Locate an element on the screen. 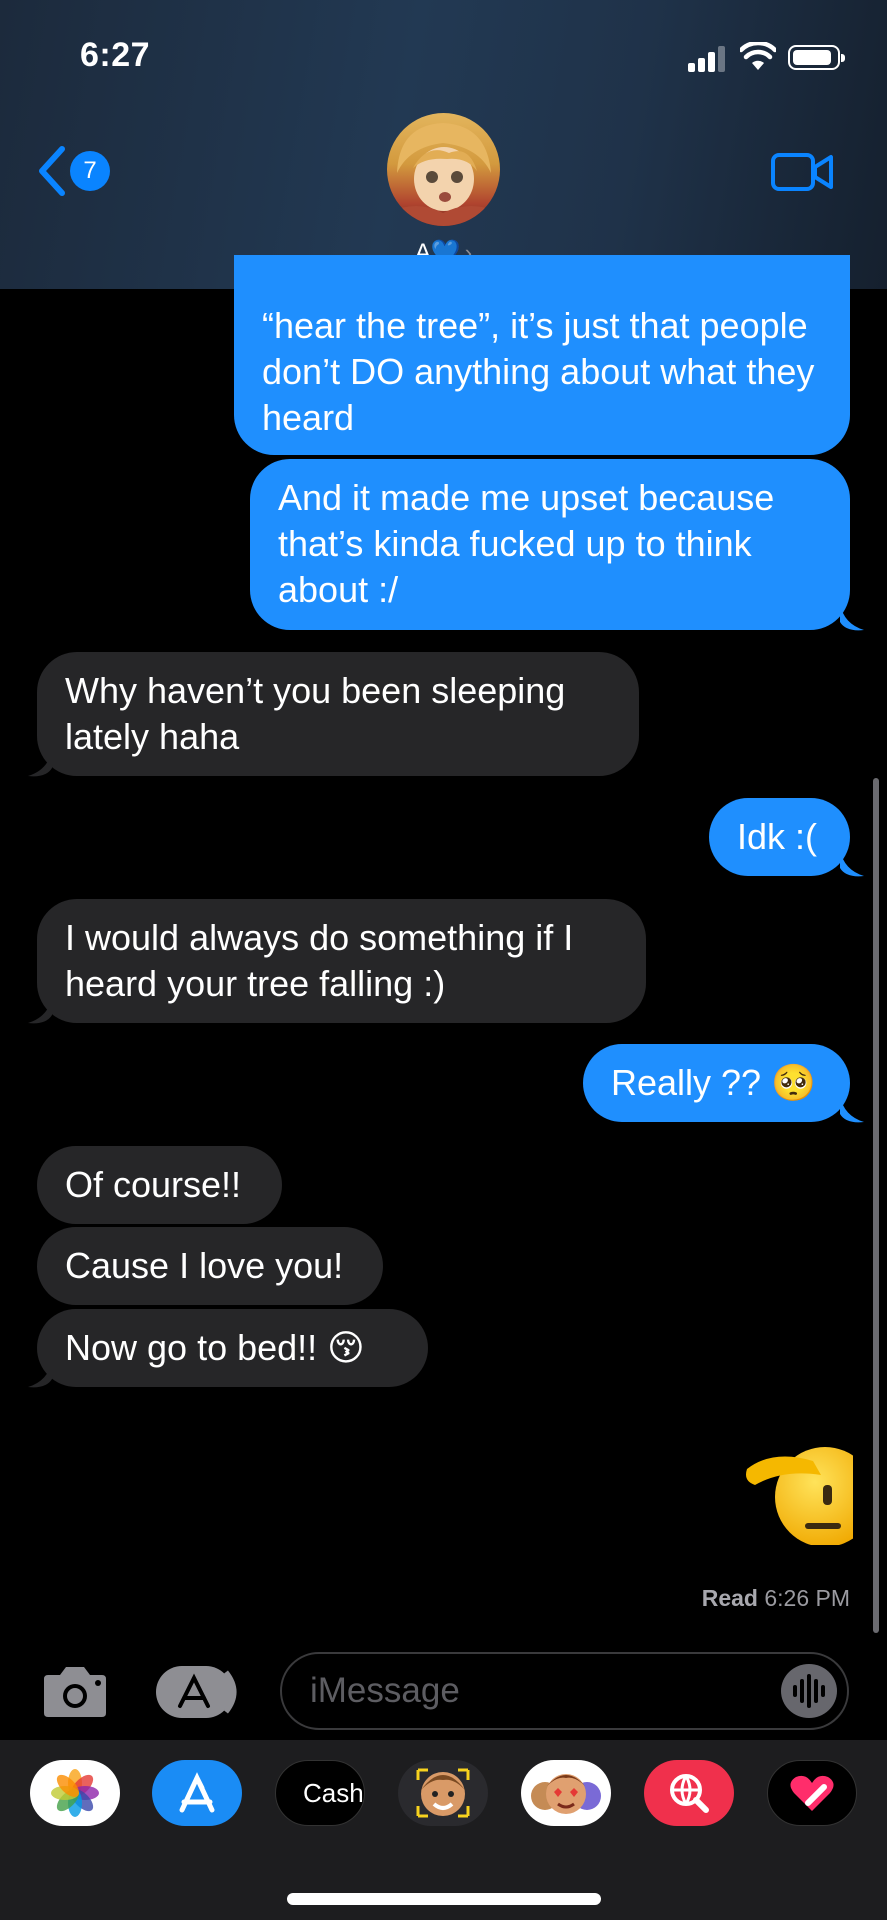 The width and height of the screenshot is (887, 1920). camera-button is located at coordinates (75, 1692).